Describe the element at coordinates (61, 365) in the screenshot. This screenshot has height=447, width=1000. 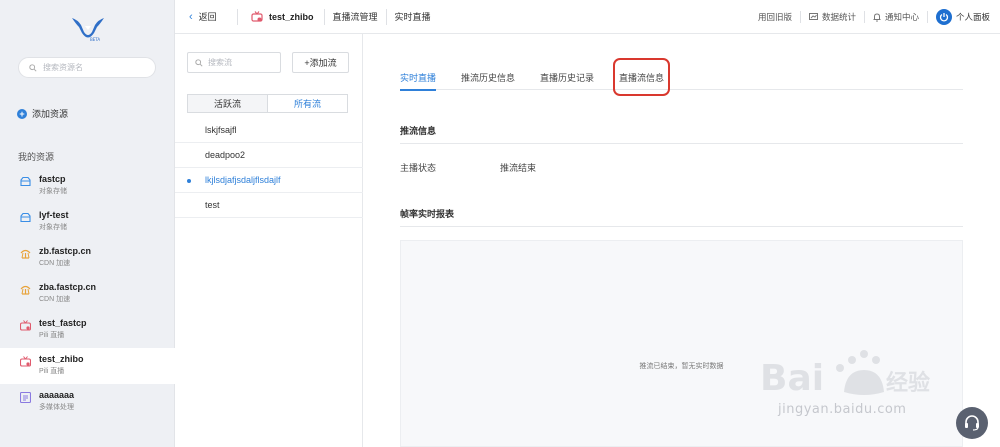
I see `resource-text: test_zhibo Pili 直播` at that location.